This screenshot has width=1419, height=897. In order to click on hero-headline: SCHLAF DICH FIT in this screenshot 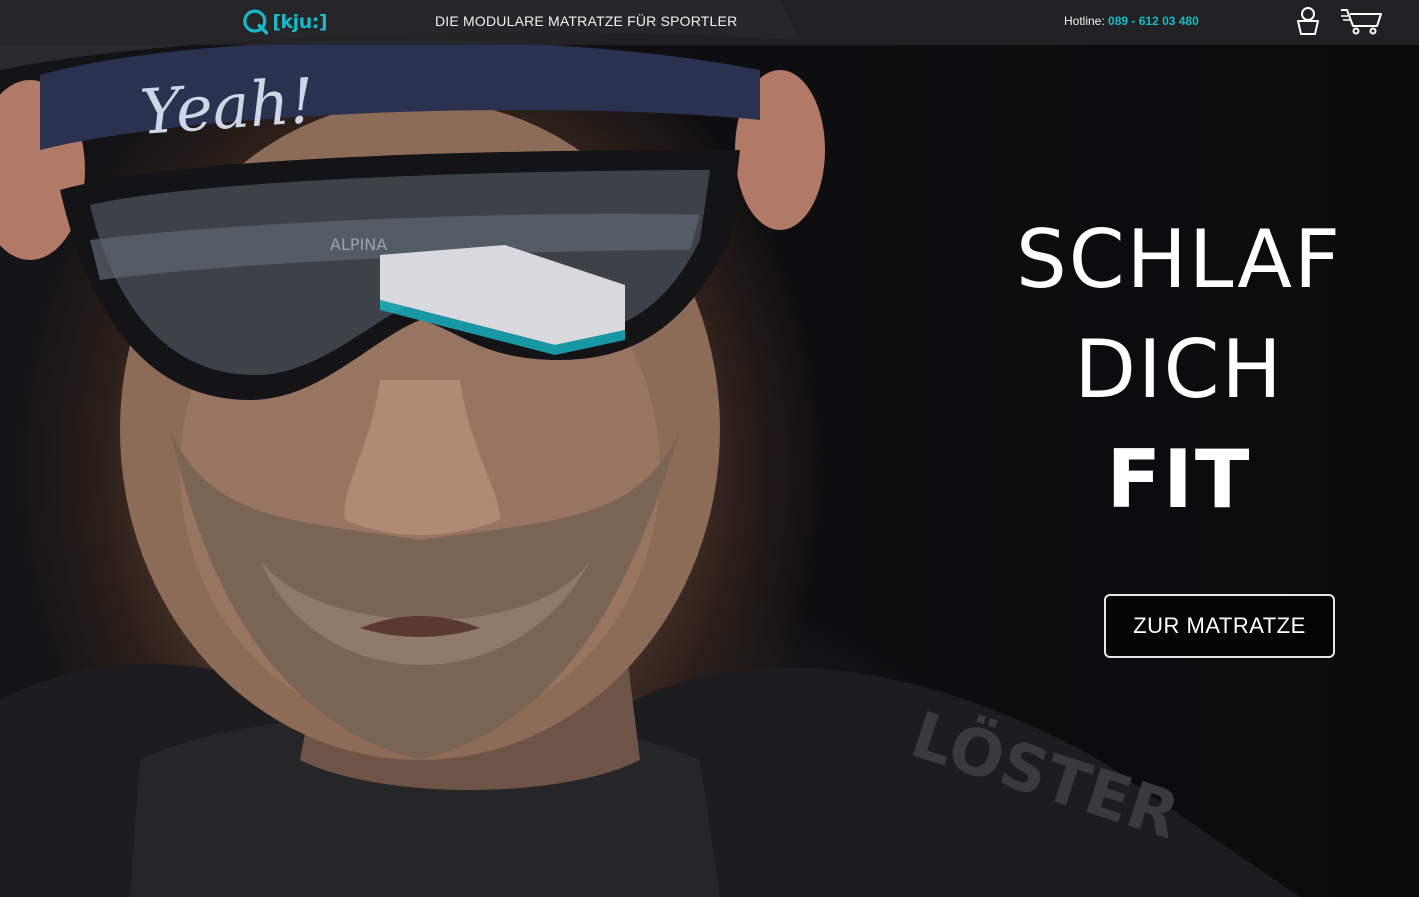, I will do `click(1179, 370)`.